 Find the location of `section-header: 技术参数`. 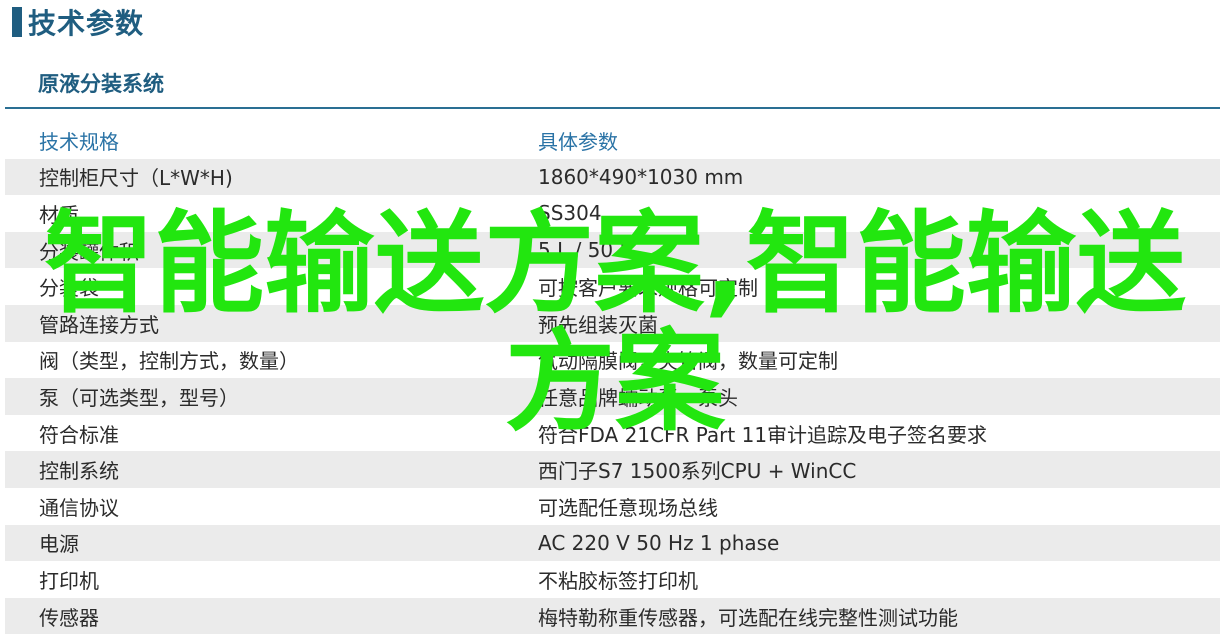

section-header: 技术参数 is located at coordinates (78, 22).